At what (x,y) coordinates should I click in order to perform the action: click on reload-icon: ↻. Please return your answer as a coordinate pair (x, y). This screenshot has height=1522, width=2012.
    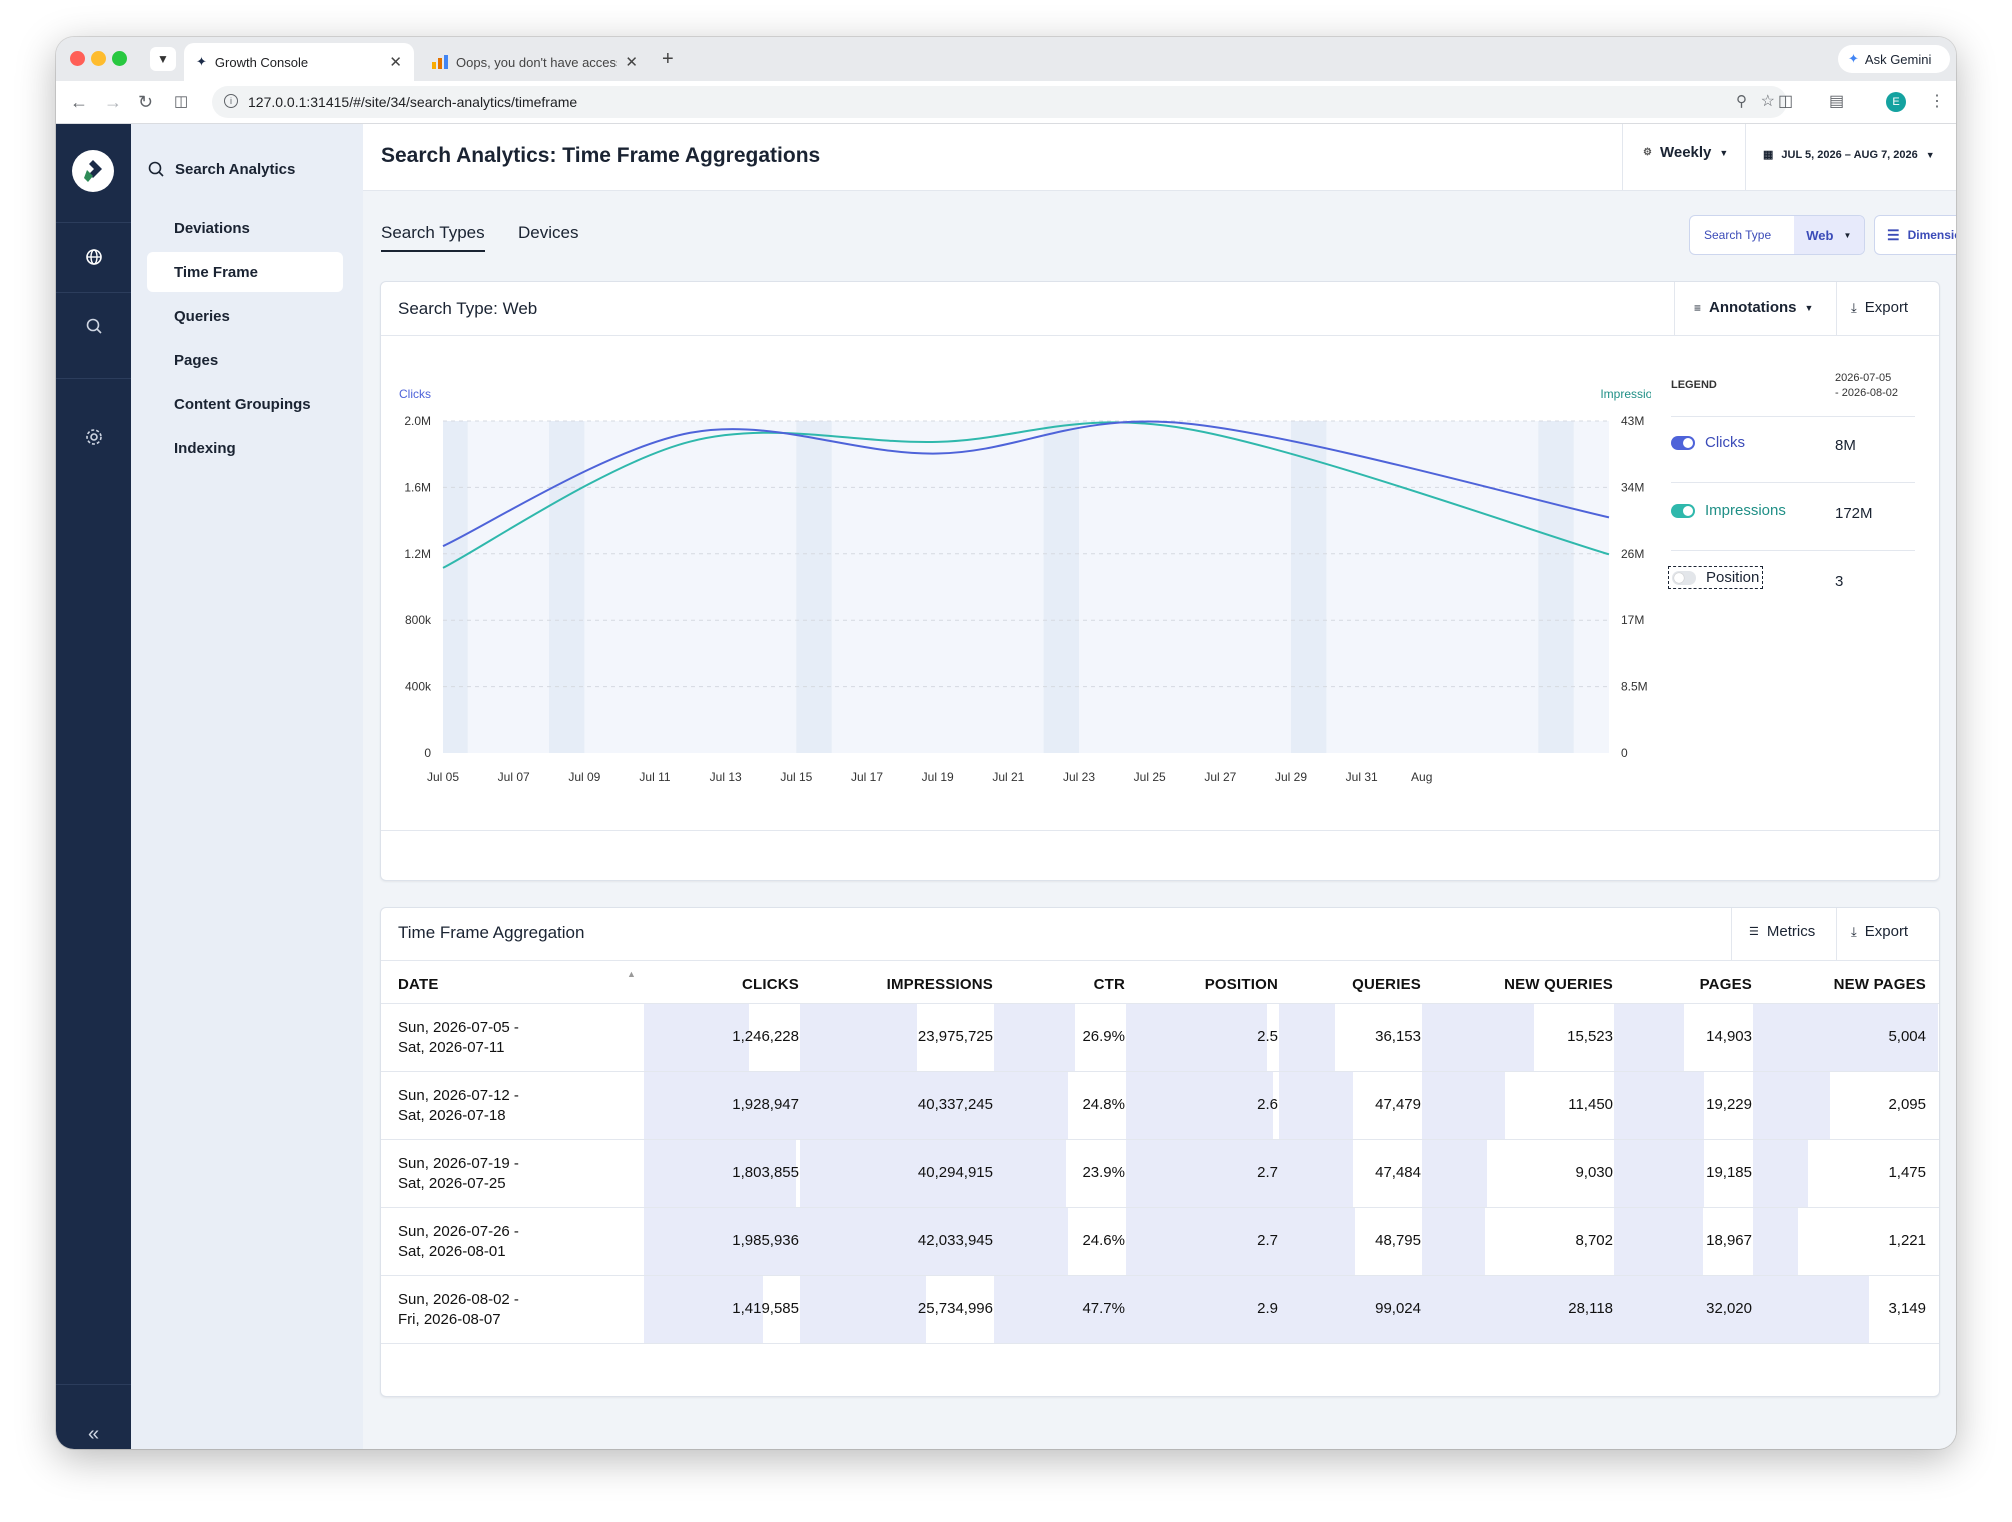
    Looking at the image, I should click on (145, 102).